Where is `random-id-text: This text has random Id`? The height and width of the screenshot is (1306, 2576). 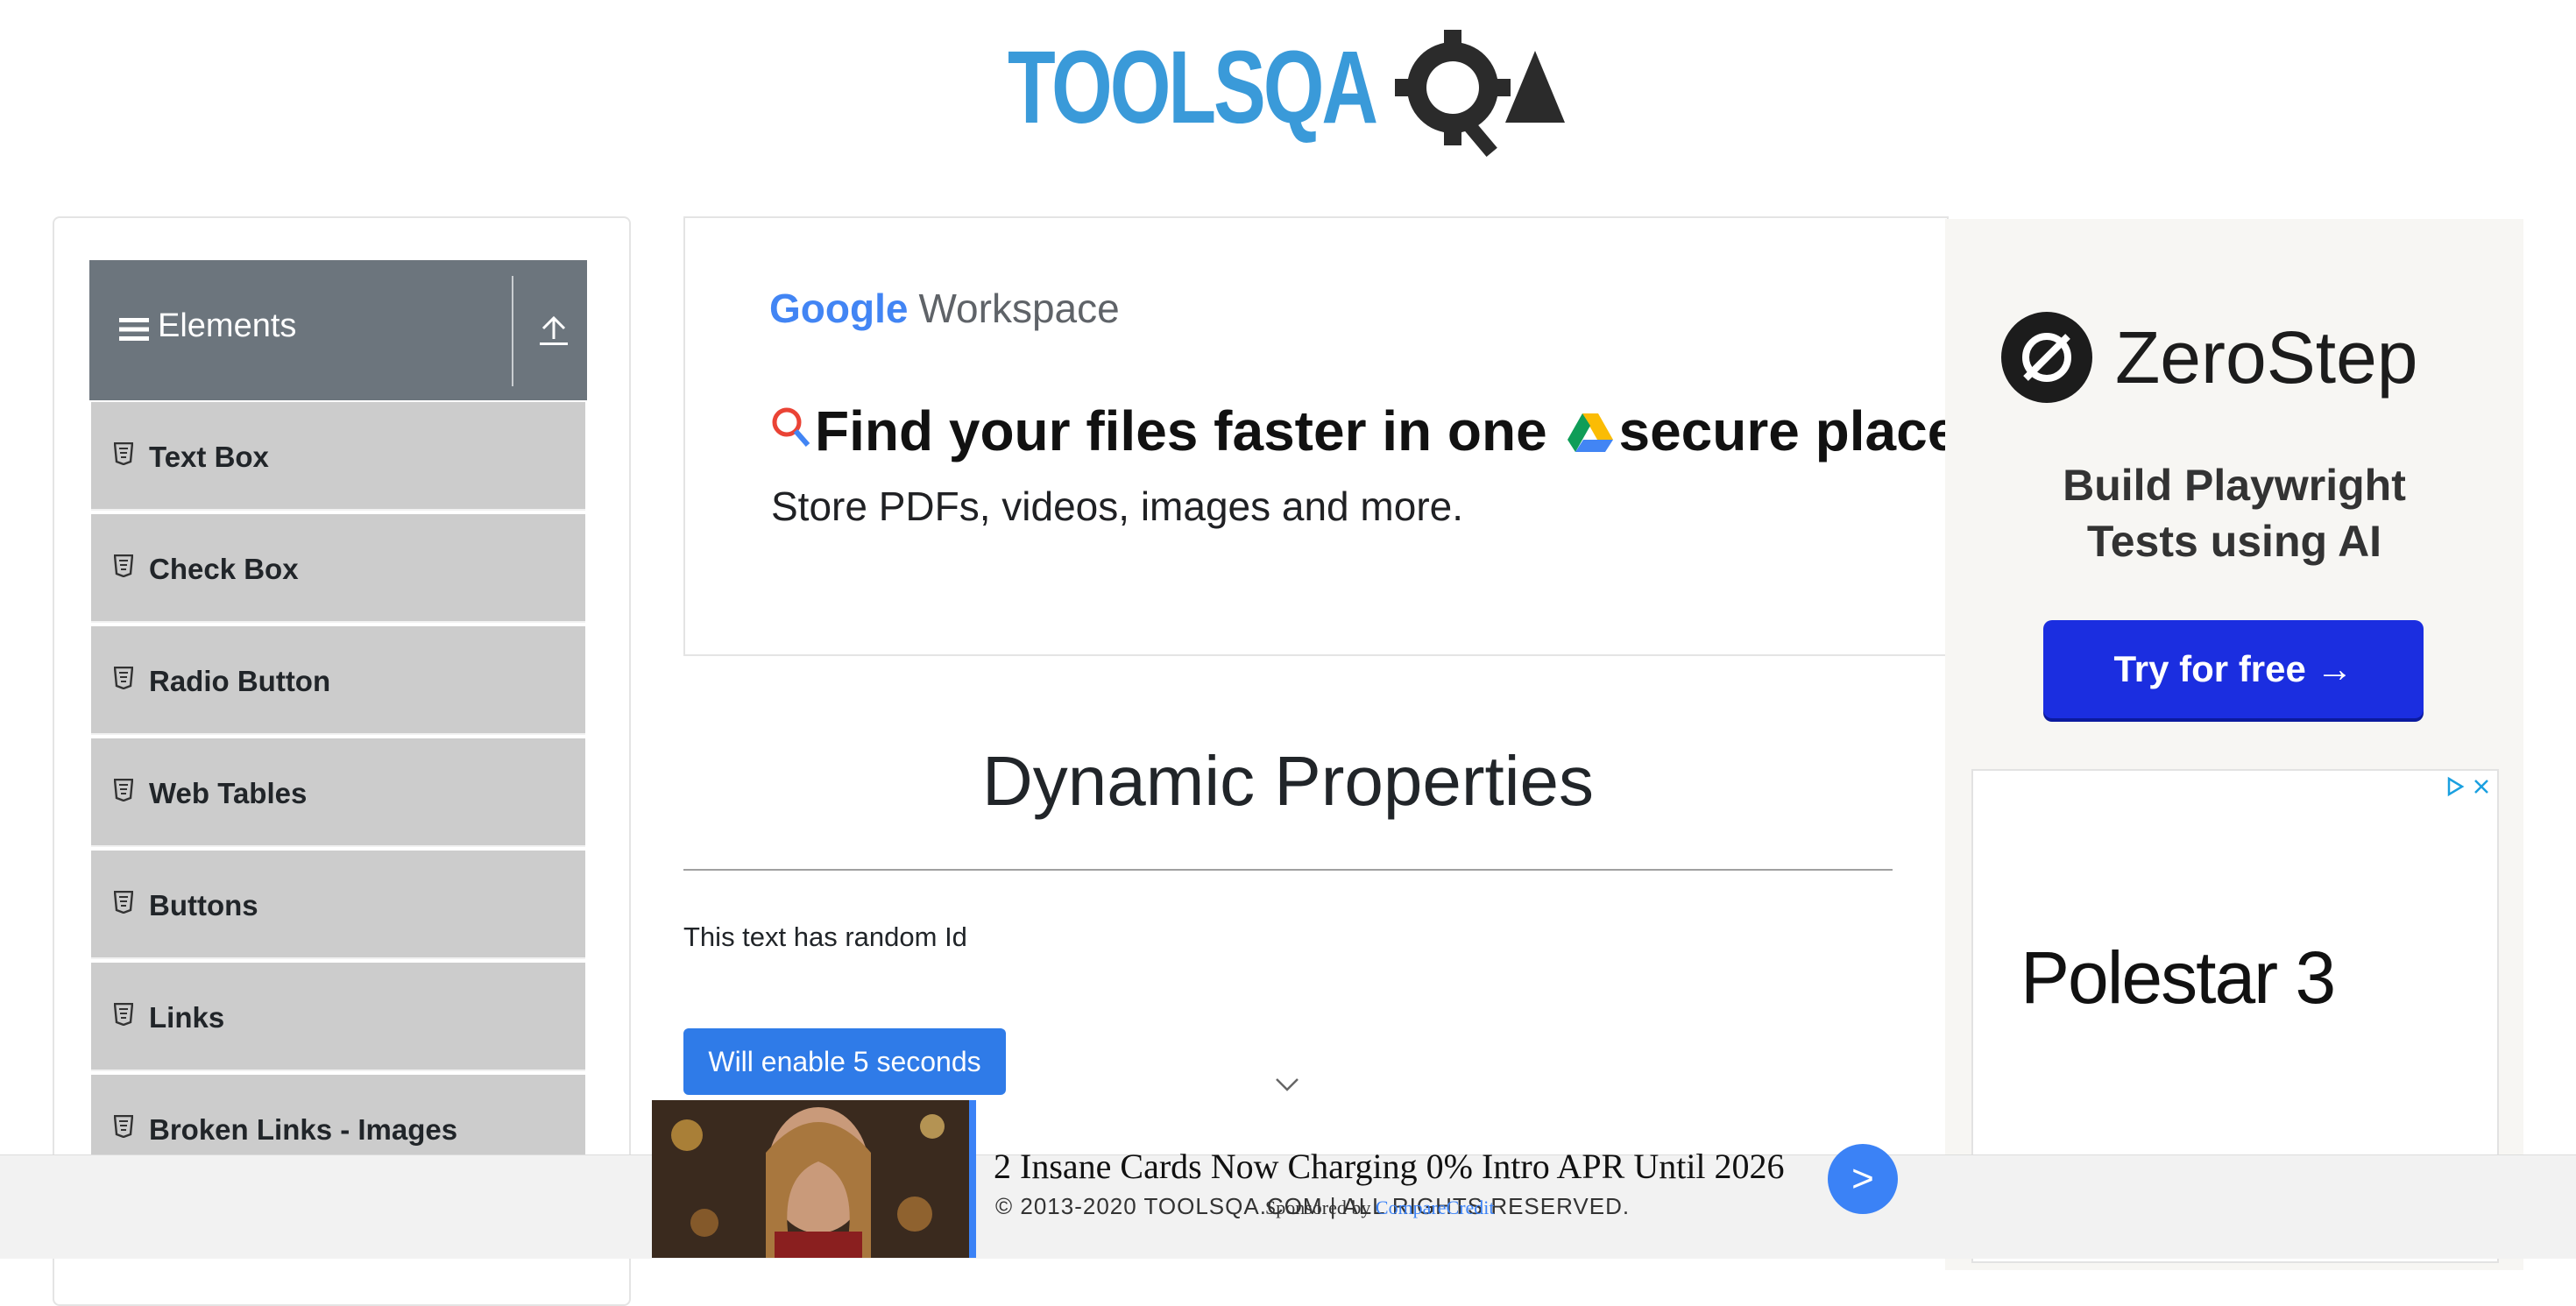
random-id-text: This text has random Id is located at coordinates (825, 936).